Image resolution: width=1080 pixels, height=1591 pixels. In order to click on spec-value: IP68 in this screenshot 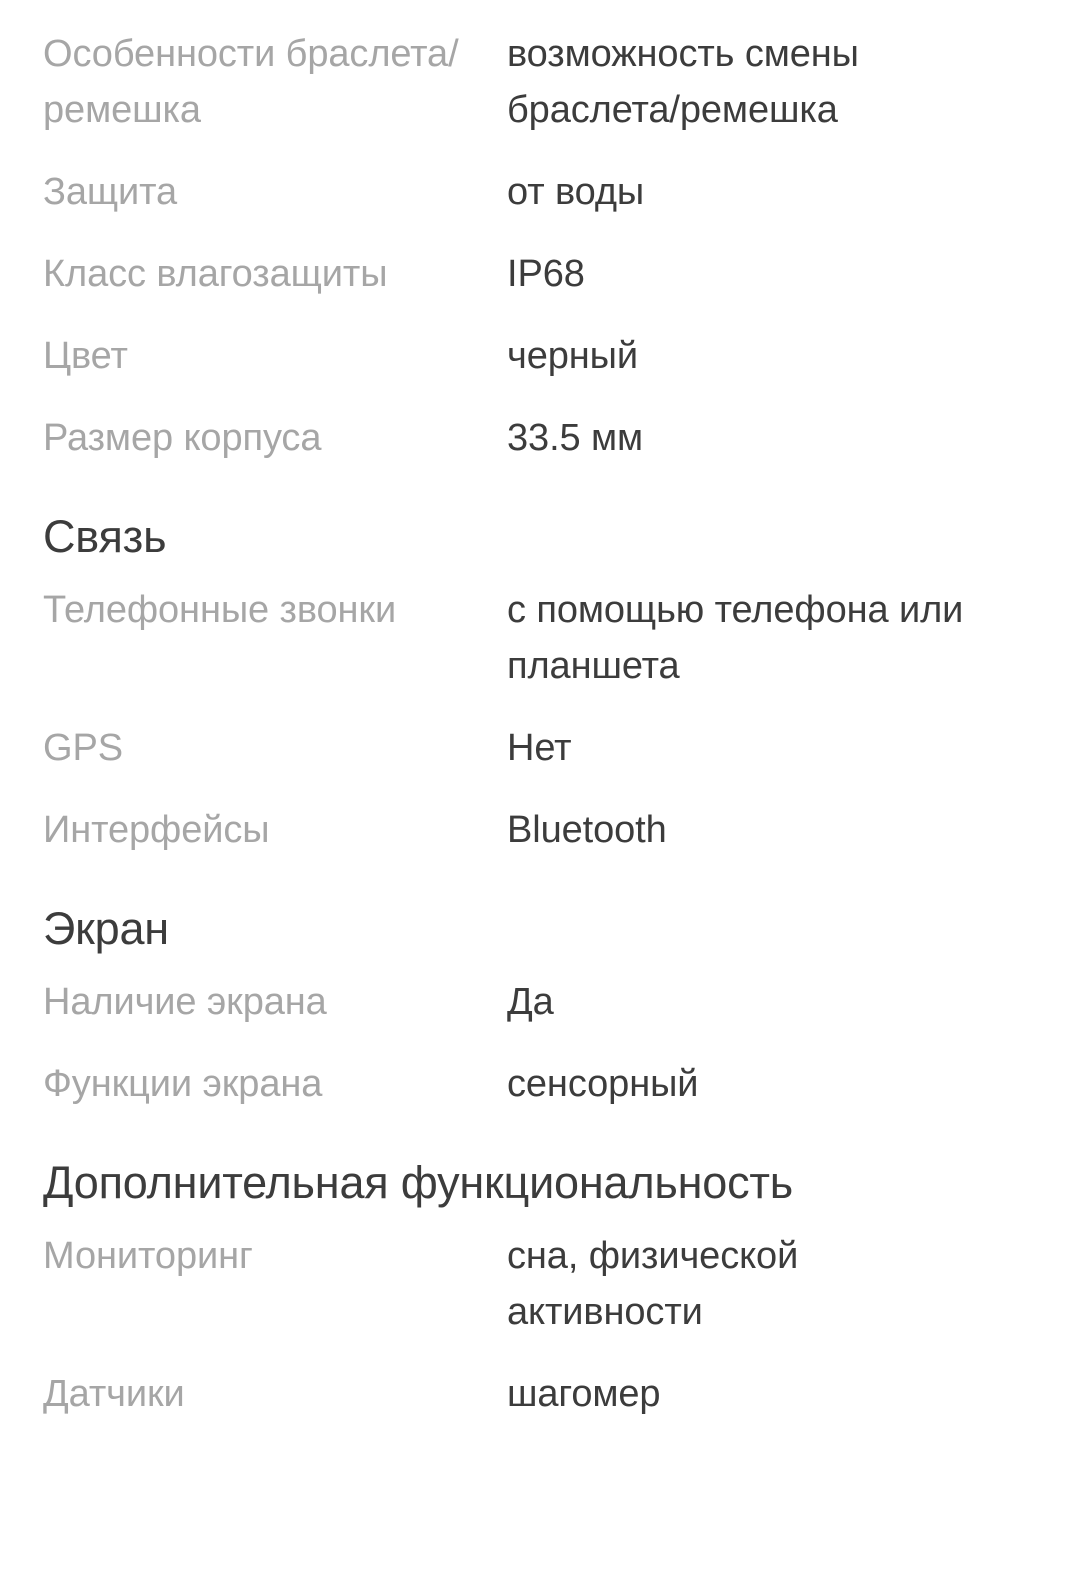, I will do `click(546, 274)`.